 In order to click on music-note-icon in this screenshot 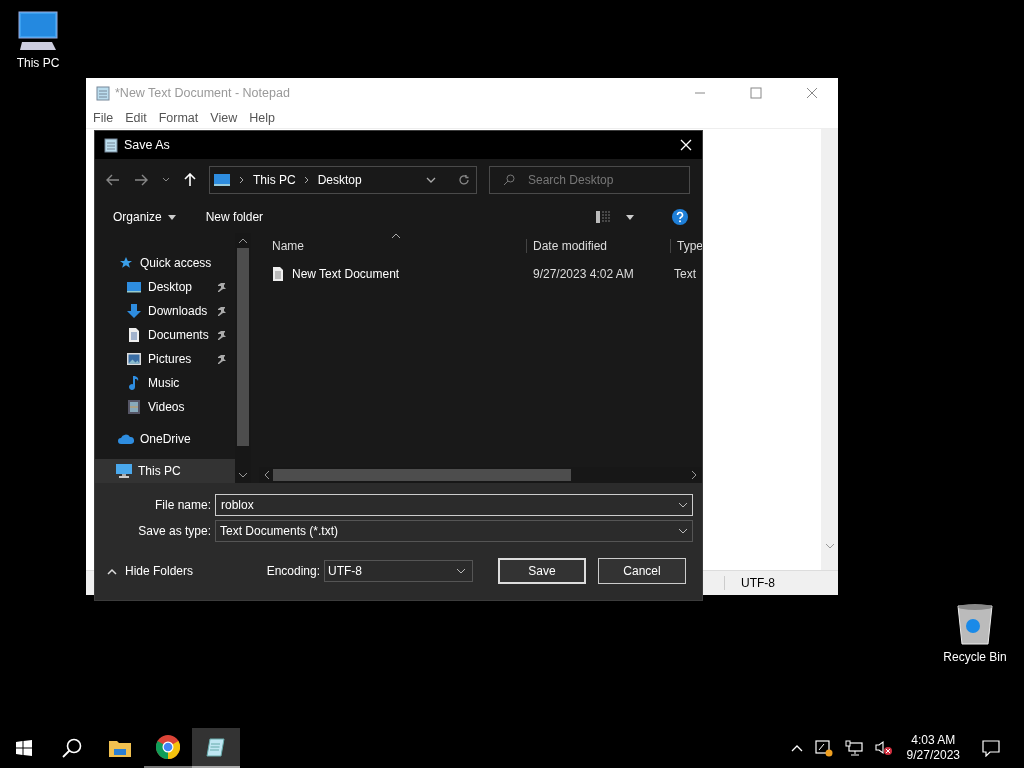, I will do `click(134, 383)`.